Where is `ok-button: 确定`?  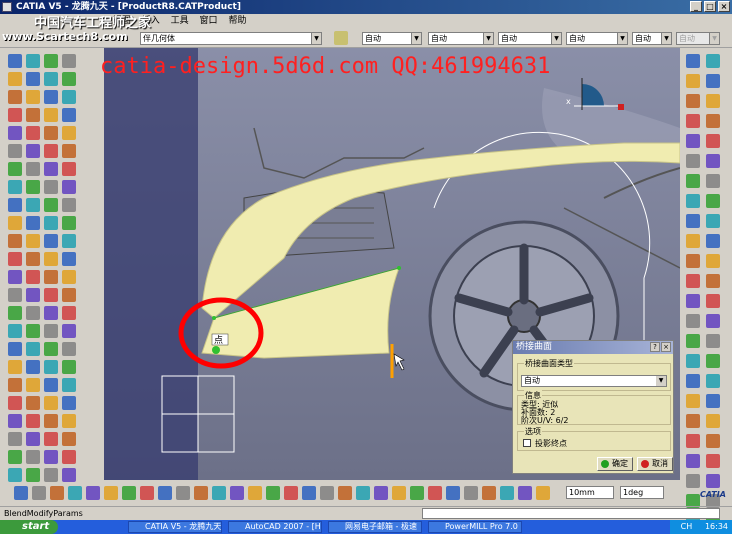
ok-button: 确定 is located at coordinates (615, 464).